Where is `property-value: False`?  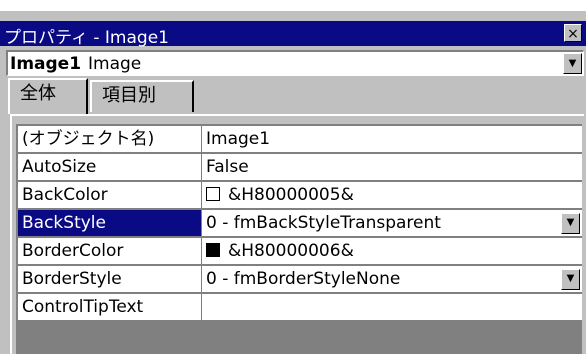 property-value: False is located at coordinates (392, 167).